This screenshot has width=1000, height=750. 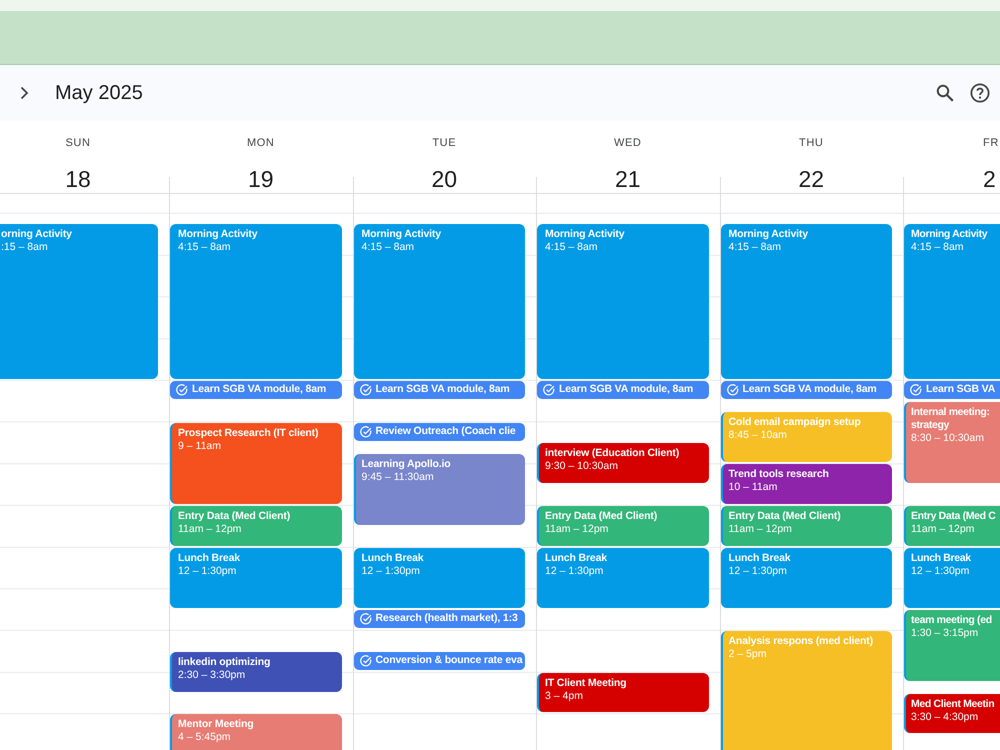 I want to click on event-card: Prospect Research (IT client) 9 – 11am, so click(x=256, y=463).